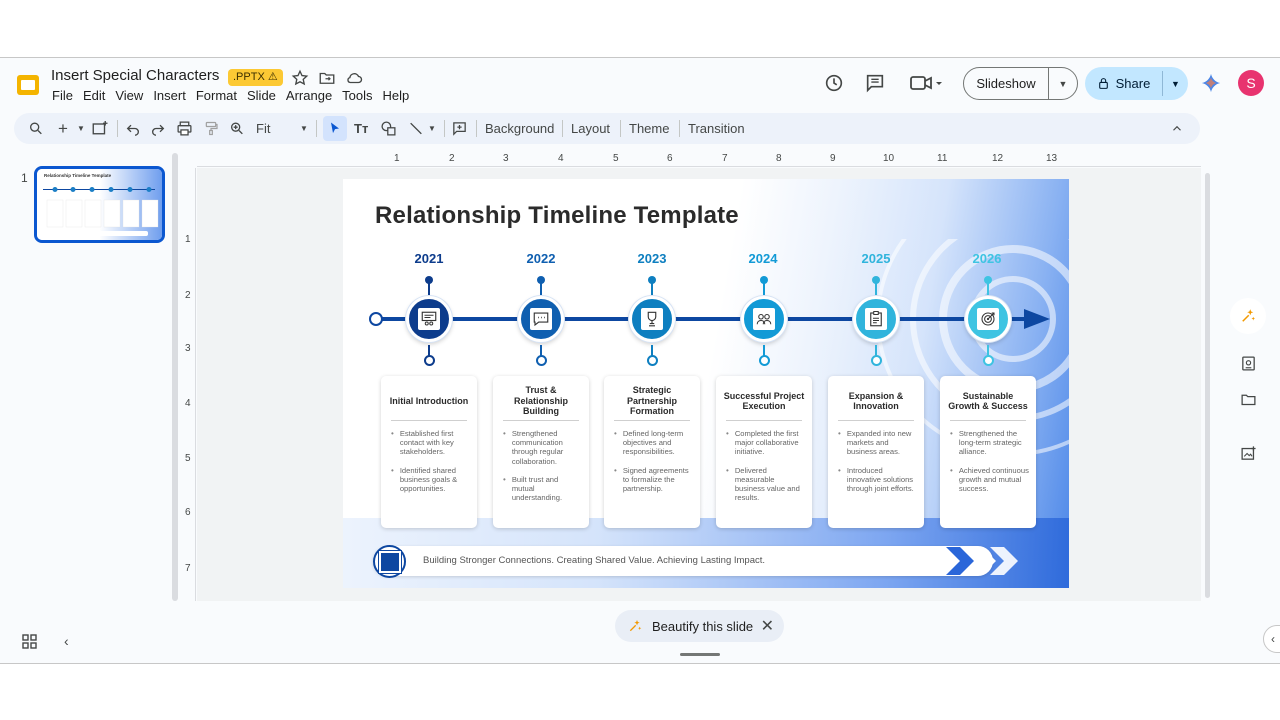 The height and width of the screenshot is (720, 1280). What do you see at coordinates (100, 128) in the screenshot?
I see `insert-slide-icon` at bounding box center [100, 128].